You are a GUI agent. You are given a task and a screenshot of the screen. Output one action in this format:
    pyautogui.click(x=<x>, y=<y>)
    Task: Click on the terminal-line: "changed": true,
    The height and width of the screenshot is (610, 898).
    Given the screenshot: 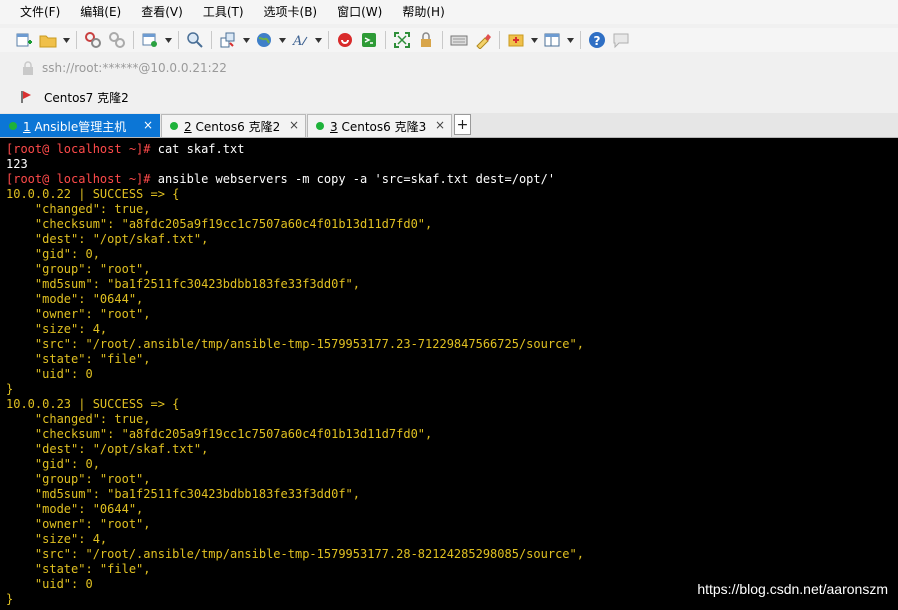 What is the action you would take?
    pyautogui.click(x=78, y=209)
    